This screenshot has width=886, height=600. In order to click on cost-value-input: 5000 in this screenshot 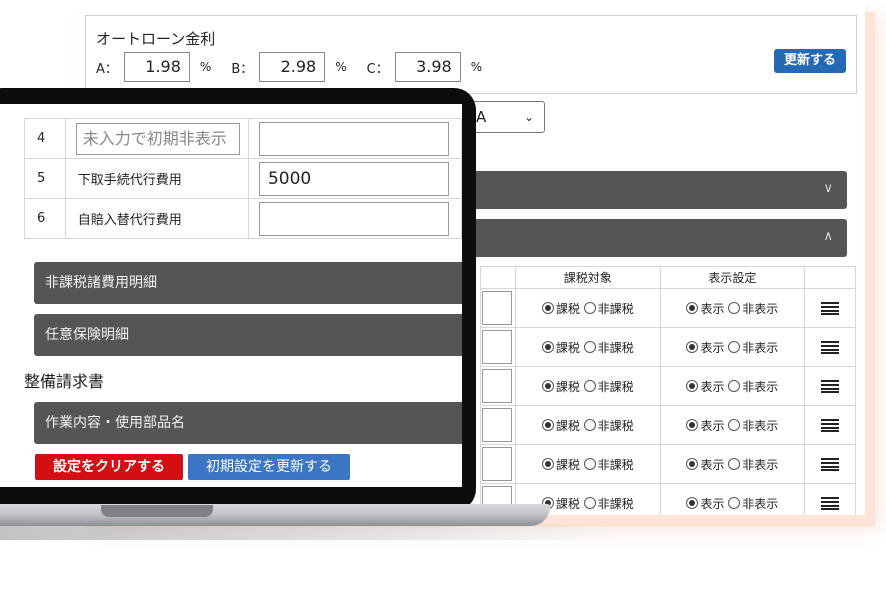, I will do `click(353, 178)`.